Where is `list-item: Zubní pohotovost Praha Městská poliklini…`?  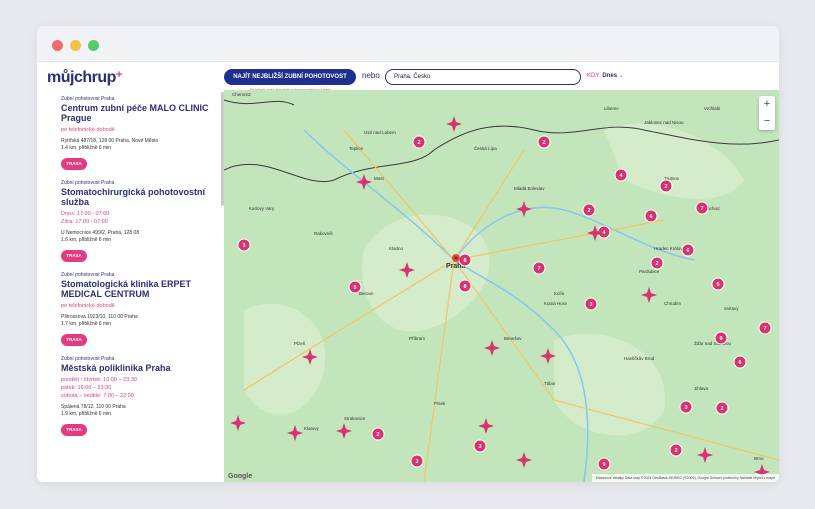 list-item: Zubní pohotovost Praha Městská poliklini… is located at coordinates (141, 396).